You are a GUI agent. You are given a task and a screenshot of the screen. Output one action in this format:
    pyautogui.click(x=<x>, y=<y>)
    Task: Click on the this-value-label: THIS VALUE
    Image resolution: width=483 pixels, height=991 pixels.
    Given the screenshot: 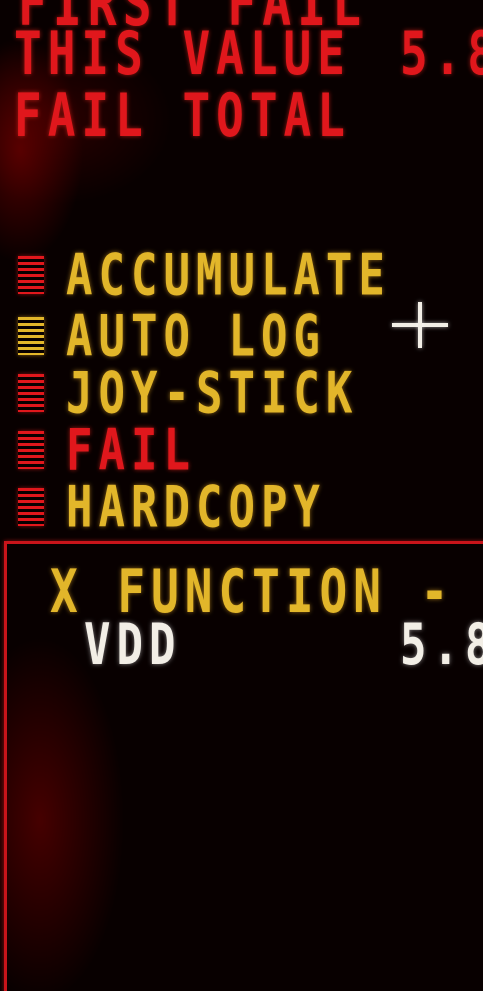 What is the action you would take?
    pyautogui.click(x=182, y=53)
    